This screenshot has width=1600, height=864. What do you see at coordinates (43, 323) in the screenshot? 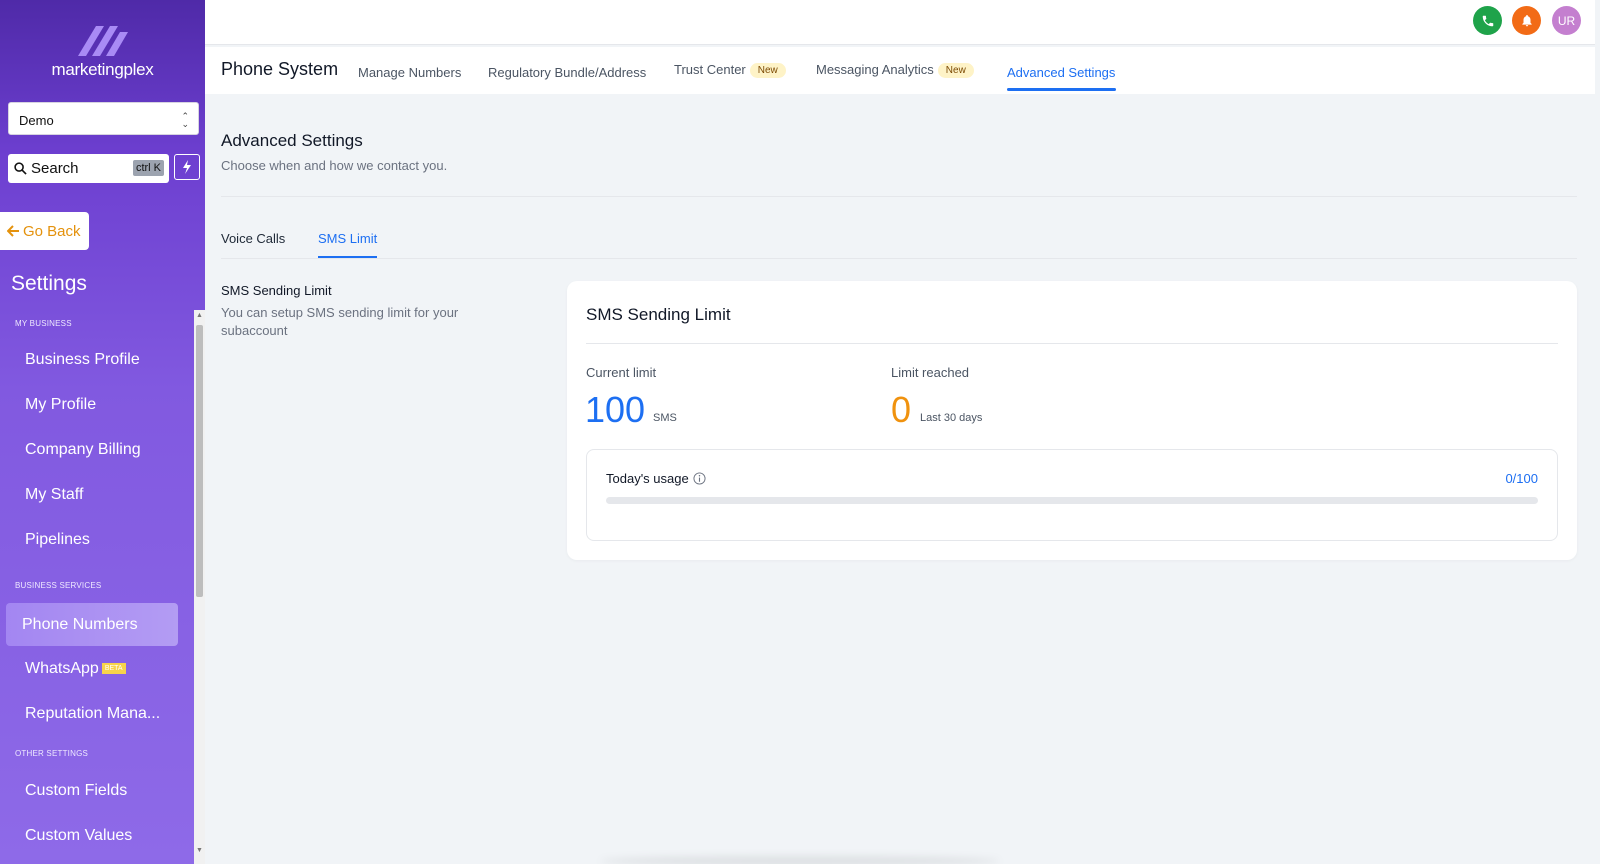
I see `section-label-my-business: MY BUSINESS` at bounding box center [43, 323].